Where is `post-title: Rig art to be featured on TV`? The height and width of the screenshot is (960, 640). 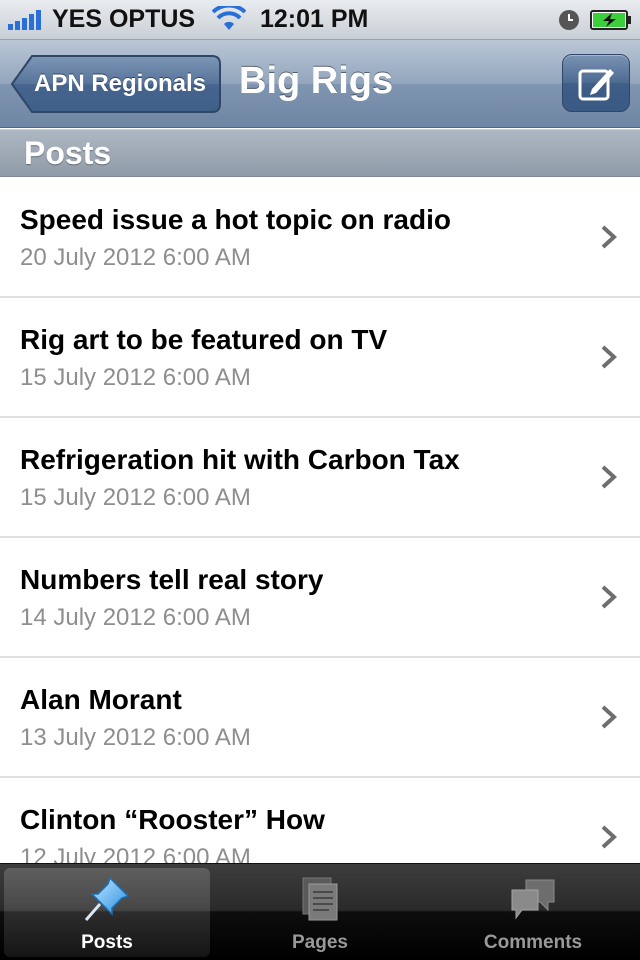
post-title: Rig art to be featured on TV is located at coordinates (204, 339).